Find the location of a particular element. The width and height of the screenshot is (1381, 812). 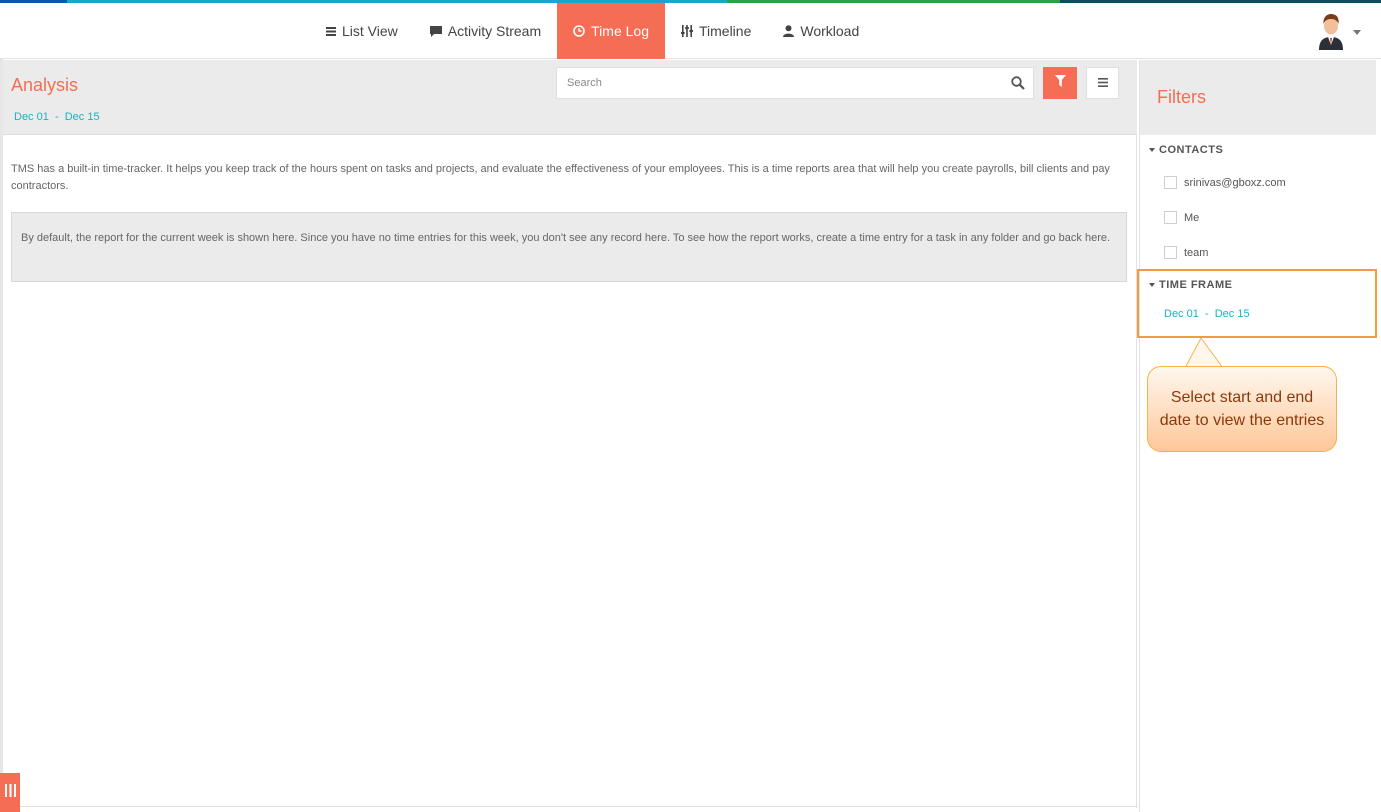

timeframe-date-range: Dec 01 - Dec 15 is located at coordinates (1207, 314).